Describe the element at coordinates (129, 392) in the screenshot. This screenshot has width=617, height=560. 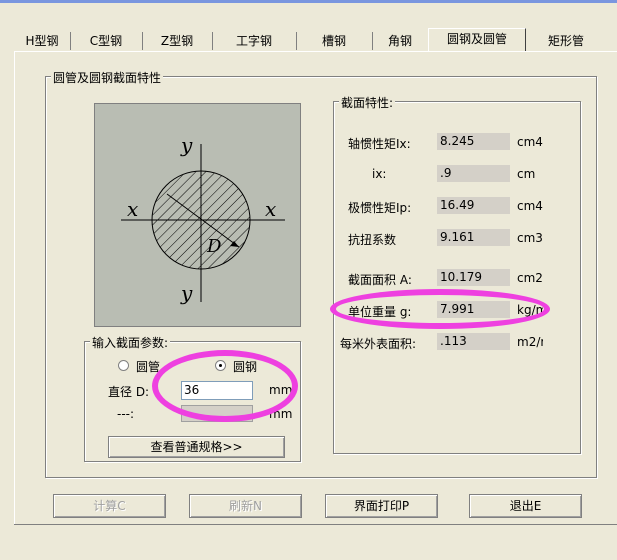
I see `diameter-label: 直径 D:` at that location.